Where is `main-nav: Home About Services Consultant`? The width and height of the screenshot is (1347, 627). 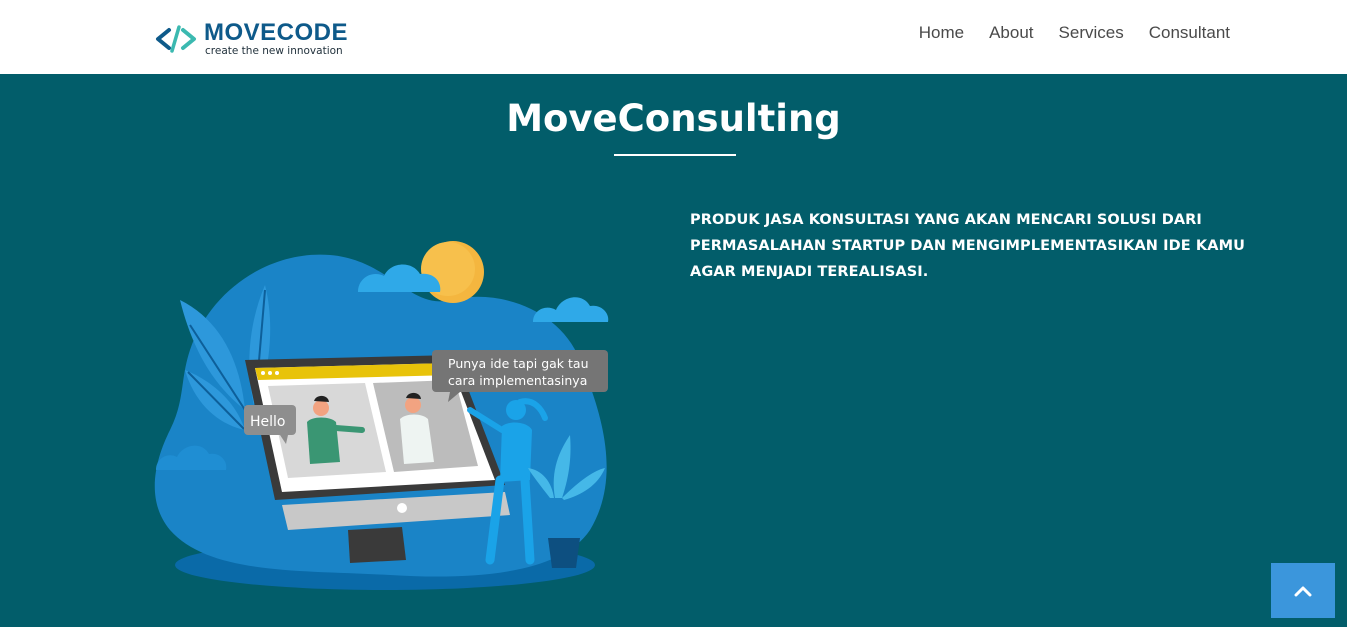
main-nav: Home About Services Consultant is located at coordinates (1062, 33).